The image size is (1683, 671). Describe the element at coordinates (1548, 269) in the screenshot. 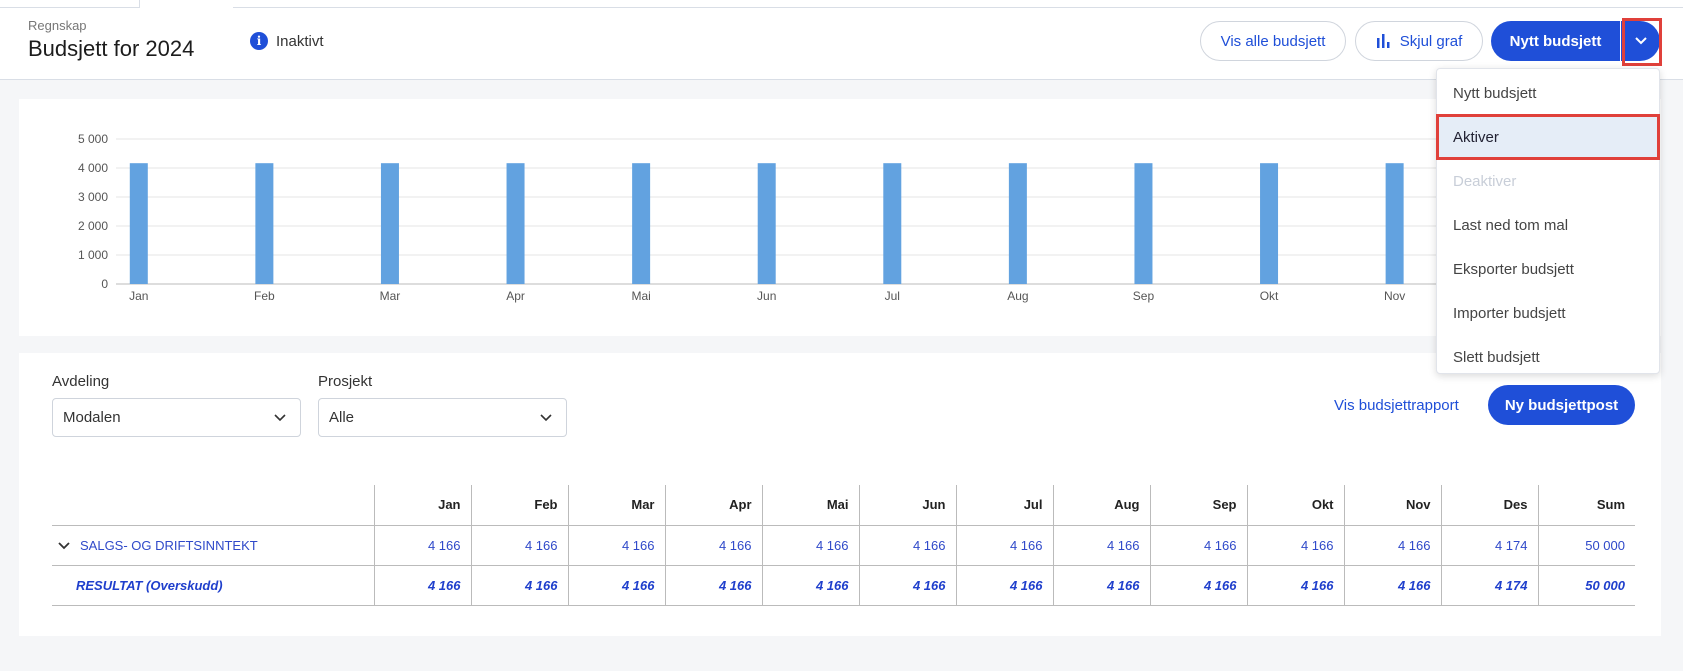

I see `menu-item-eksporter-budsjett: Eksporter budsjett` at that location.